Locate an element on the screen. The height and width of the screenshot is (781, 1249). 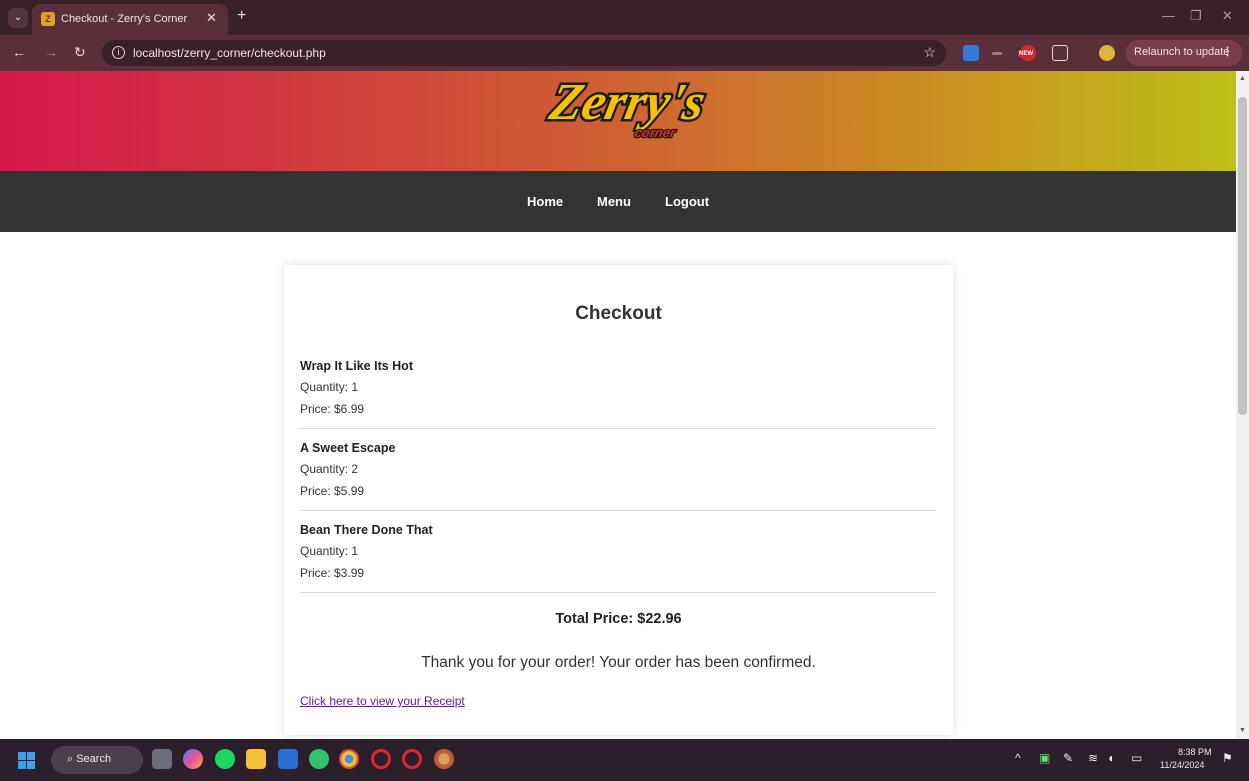
nav-menu-link: Menu is located at coordinates (614, 201).